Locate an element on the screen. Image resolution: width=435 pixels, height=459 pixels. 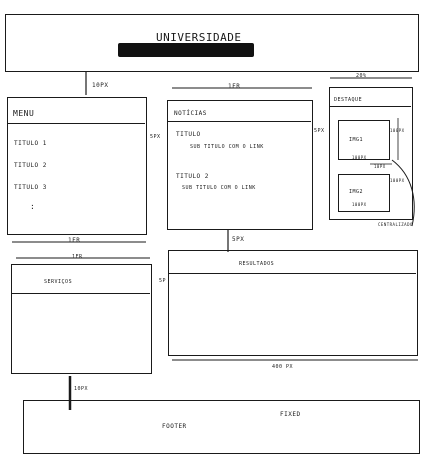
destaque-divider is located at coordinates (370, 106).